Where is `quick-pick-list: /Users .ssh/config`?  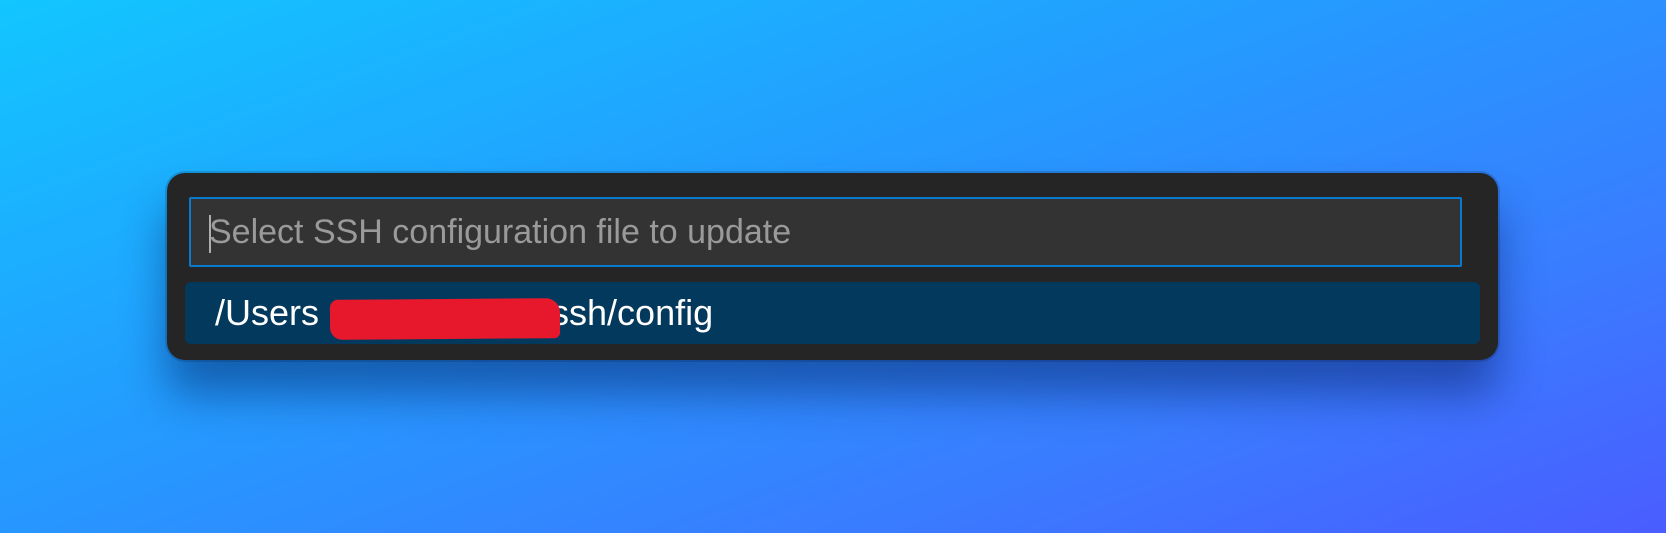 quick-pick-list: /Users .ssh/config is located at coordinates (832, 313).